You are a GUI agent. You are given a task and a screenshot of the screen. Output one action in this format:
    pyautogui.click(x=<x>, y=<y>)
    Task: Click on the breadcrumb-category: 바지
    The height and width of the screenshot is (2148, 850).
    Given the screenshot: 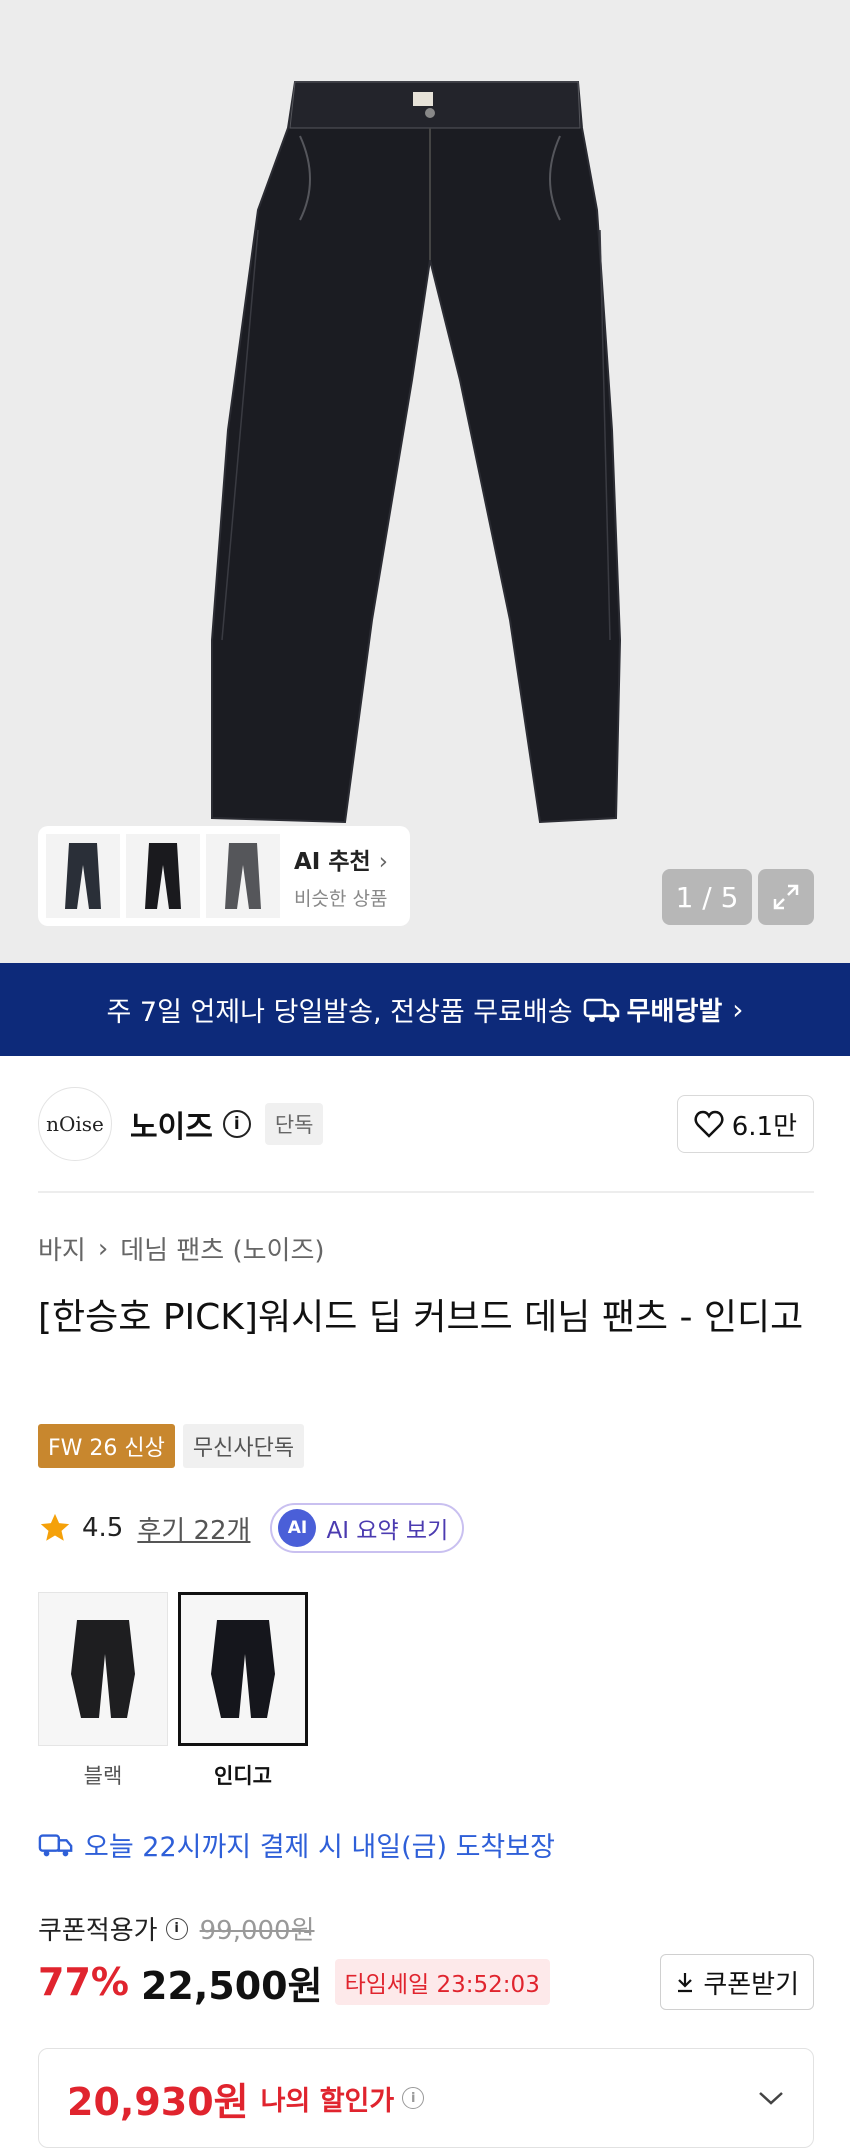 What is the action you would take?
    pyautogui.click(x=62, y=1248)
    